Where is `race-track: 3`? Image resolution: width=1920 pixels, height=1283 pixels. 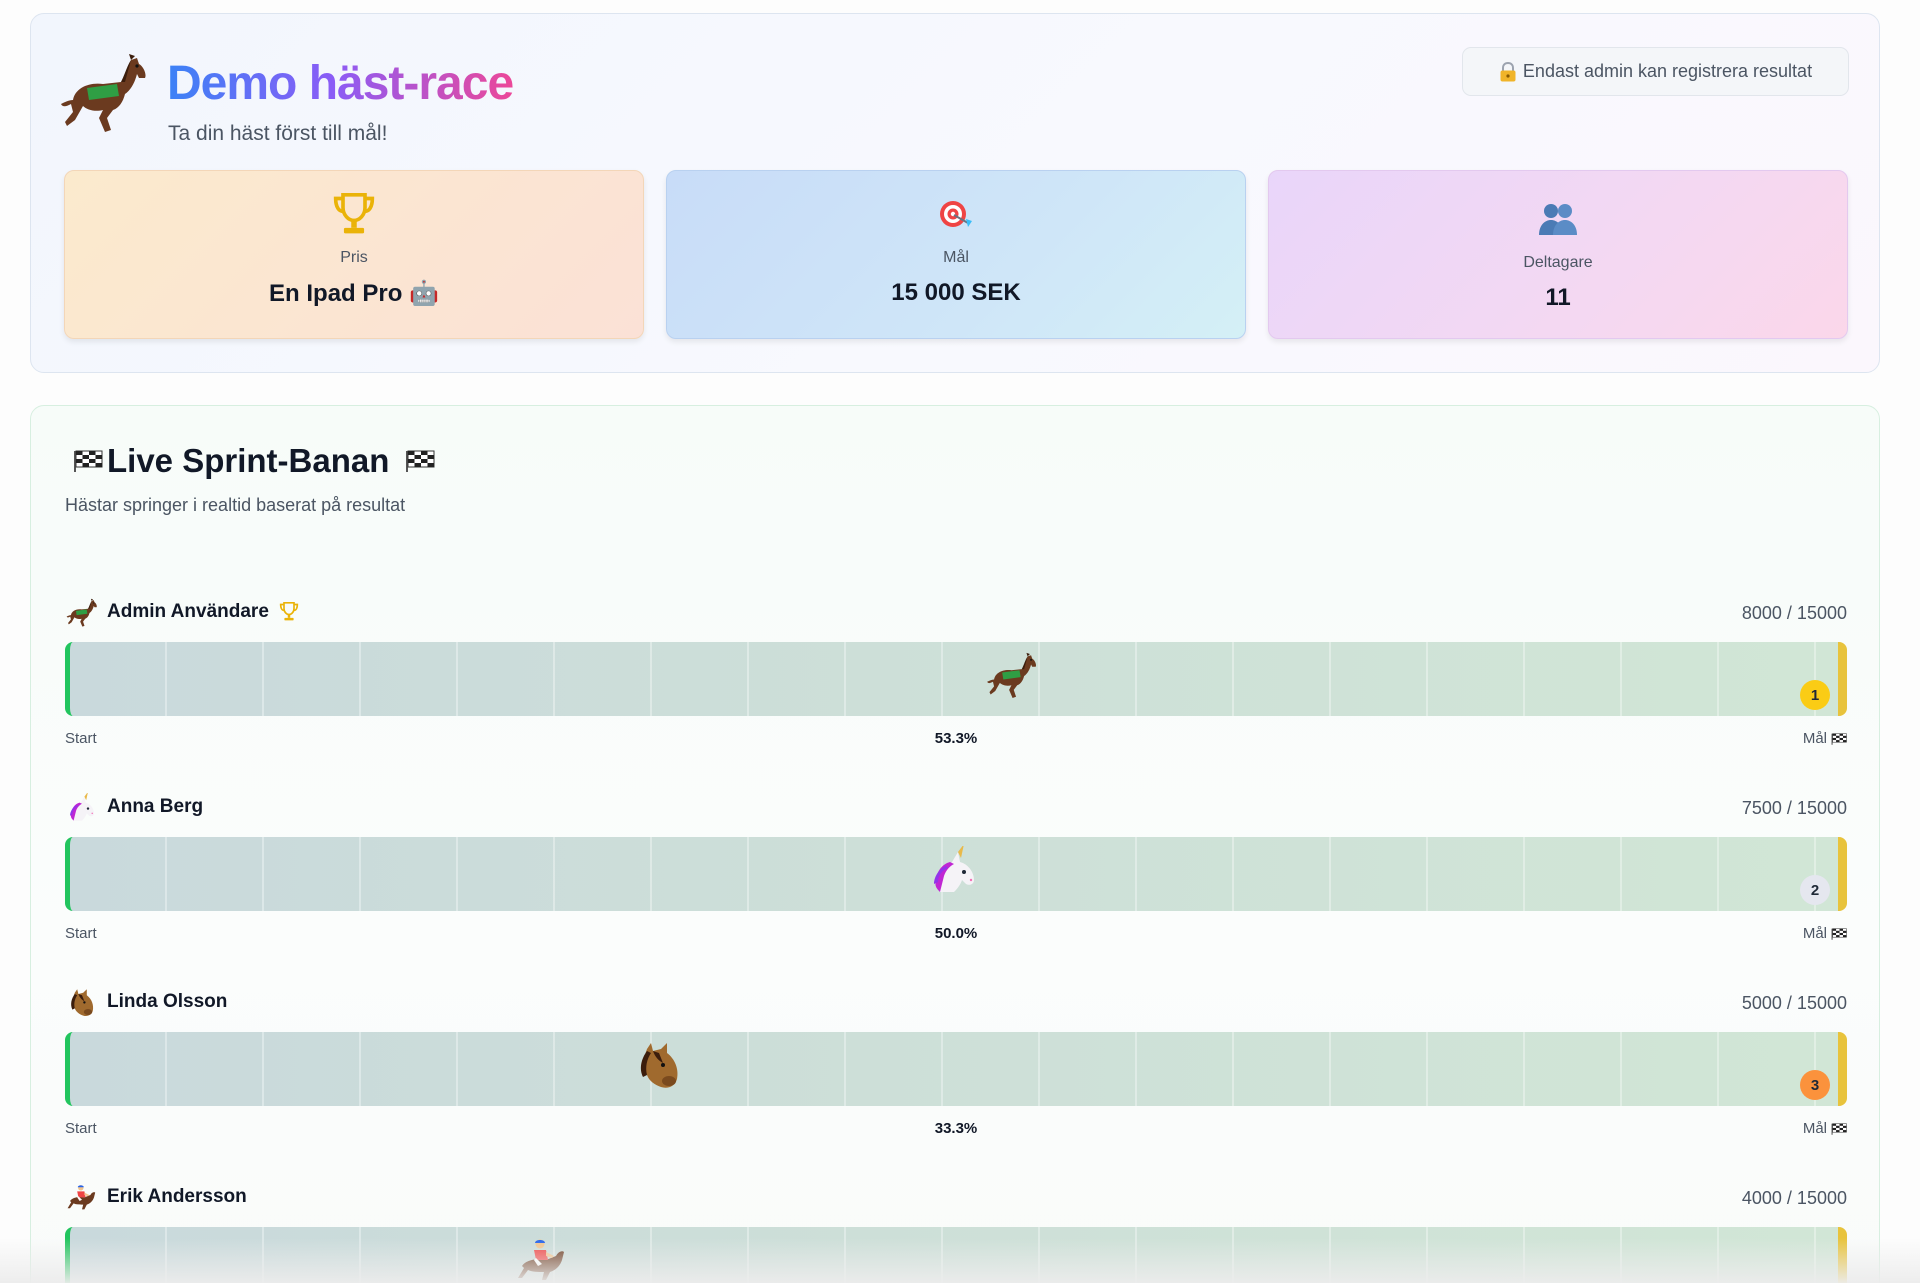 race-track: 3 is located at coordinates (956, 1069).